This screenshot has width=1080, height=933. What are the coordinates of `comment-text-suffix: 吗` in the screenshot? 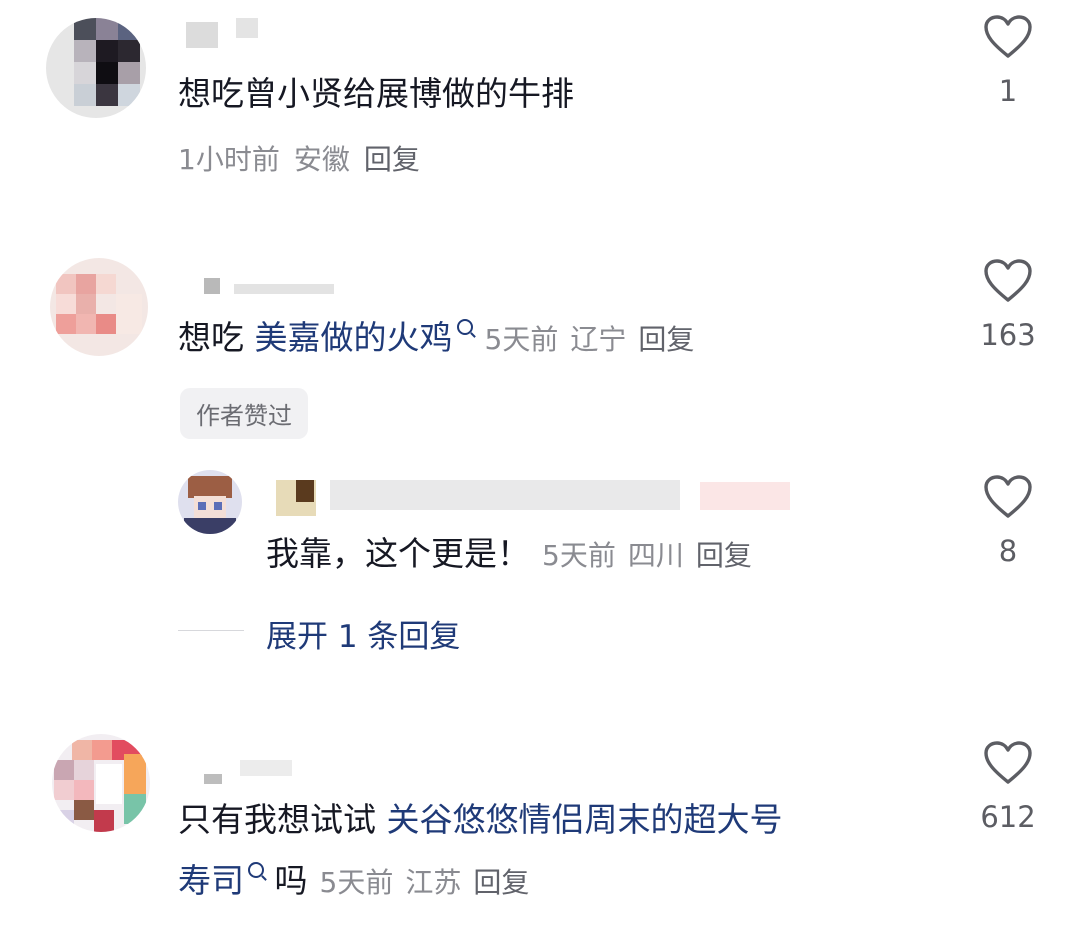 It's located at (286, 880).